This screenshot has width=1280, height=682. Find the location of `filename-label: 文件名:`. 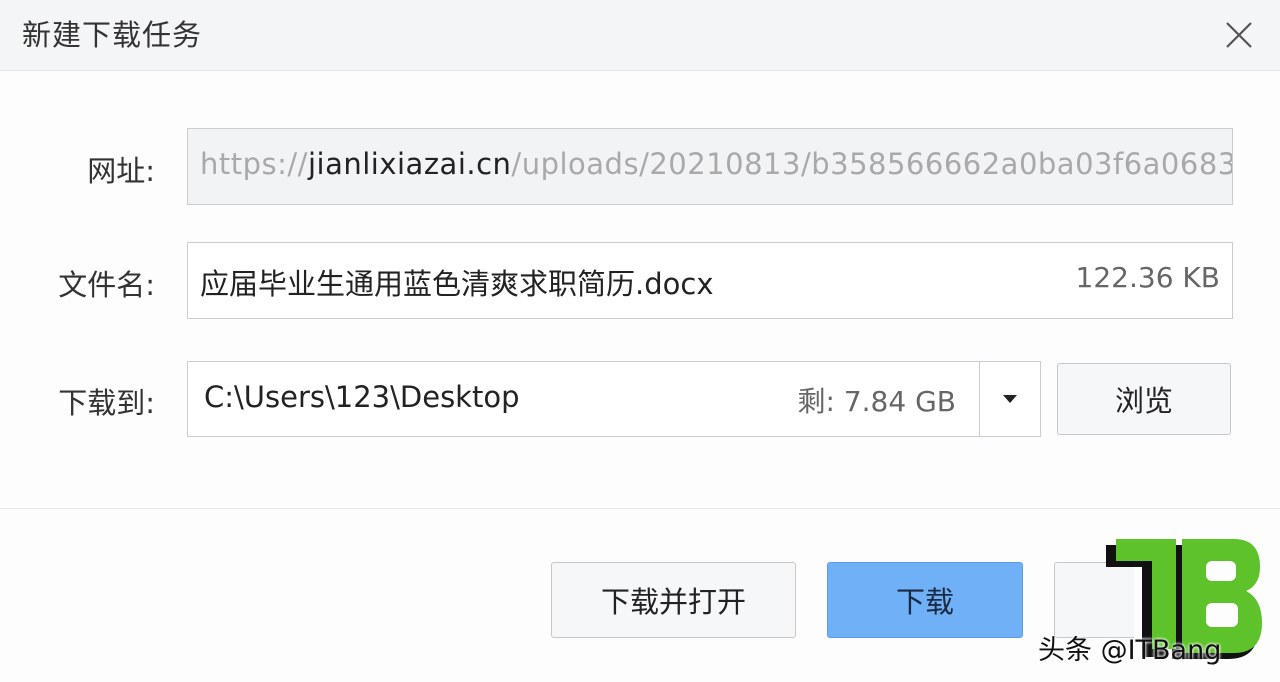

filename-label: 文件名: is located at coordinates (106, 285).